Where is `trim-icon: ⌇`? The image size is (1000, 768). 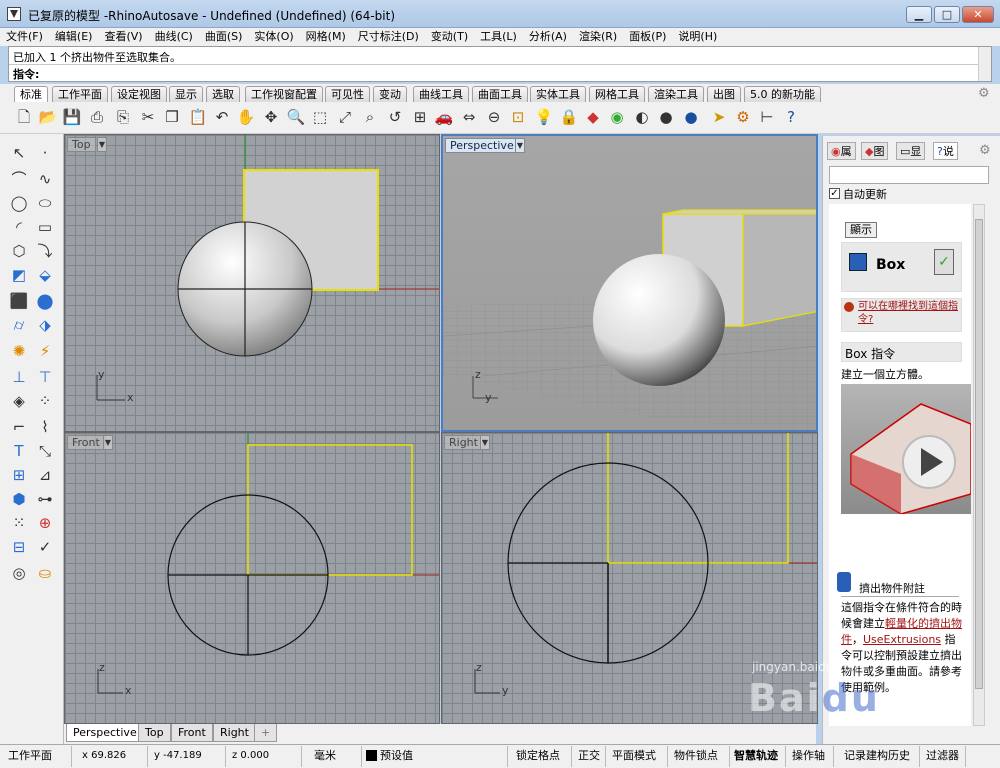 trim-icon: ⌇ is located at coordinates (45, 427).